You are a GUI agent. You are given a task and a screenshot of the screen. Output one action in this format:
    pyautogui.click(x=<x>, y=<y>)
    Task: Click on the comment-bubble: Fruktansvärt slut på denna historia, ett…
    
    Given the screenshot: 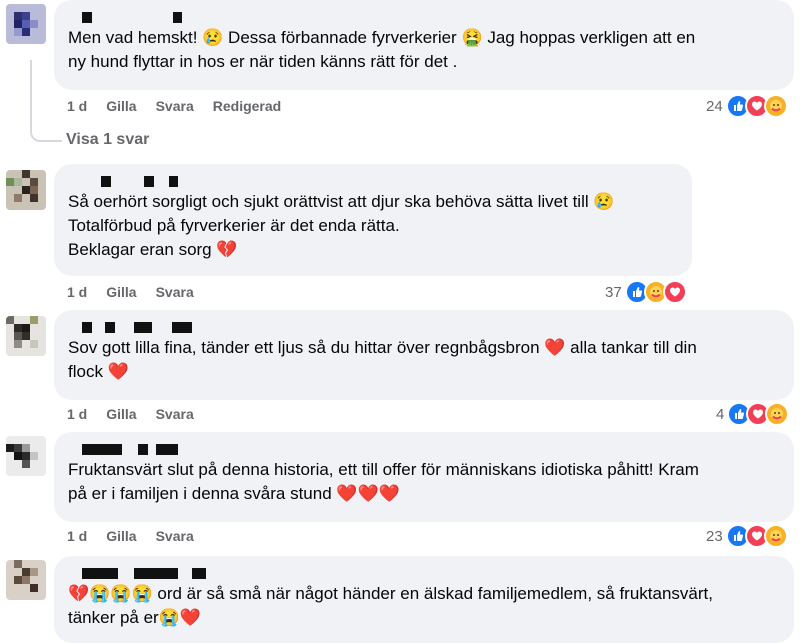 What is the action you would take?
    pyautogui.click(x=424, y=477)
    